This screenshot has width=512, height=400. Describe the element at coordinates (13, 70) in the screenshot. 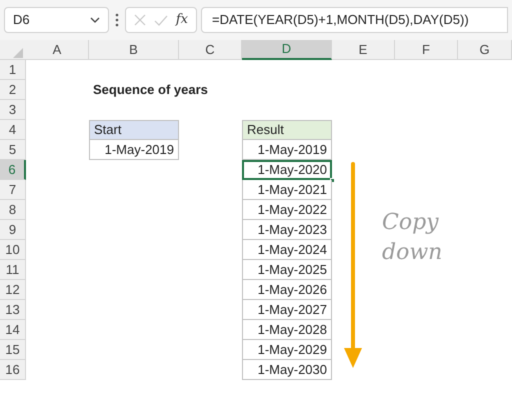

I see `row-header: 1` at that location.